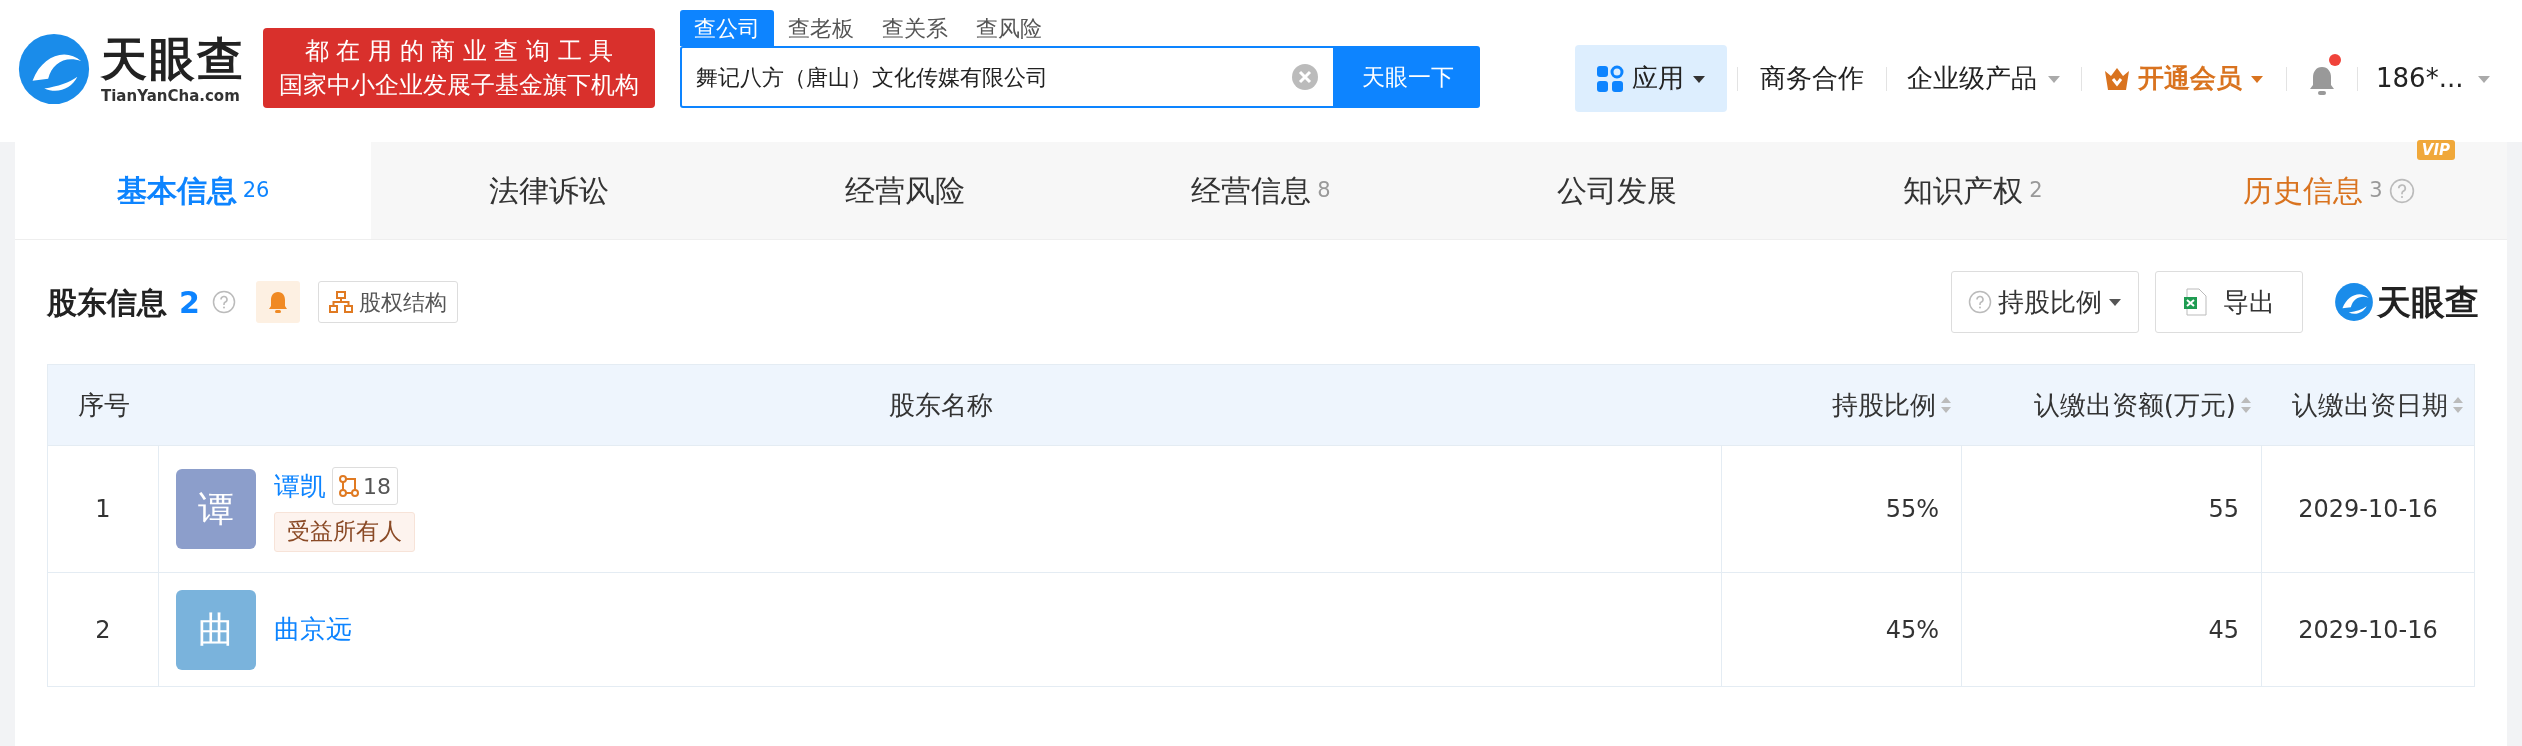 This screenshot has height=746, width=2522. Describe the element at coordinates (2223, 630) in the screenshot. I see `amount-cell-text: 45` at that location.